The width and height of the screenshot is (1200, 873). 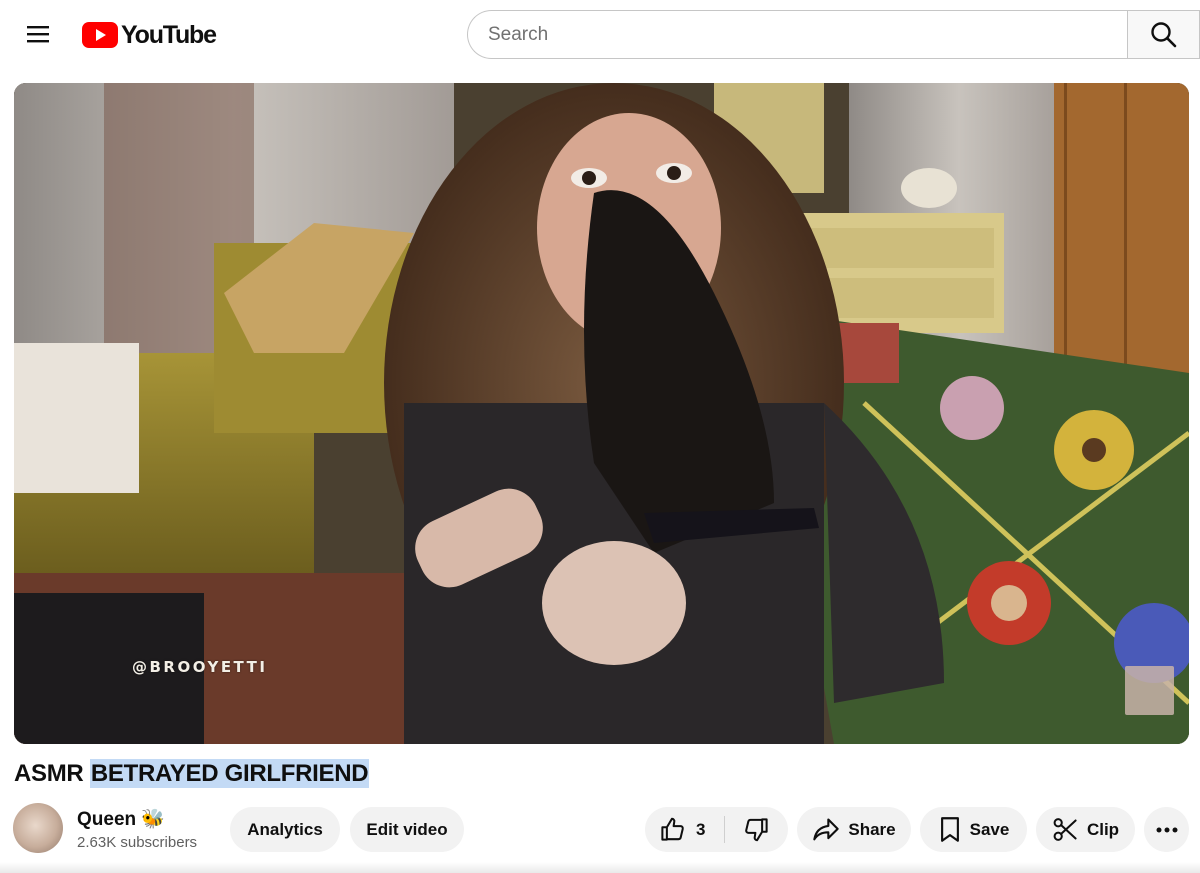 I want to click on search-bar, so click(x=833, y=34).